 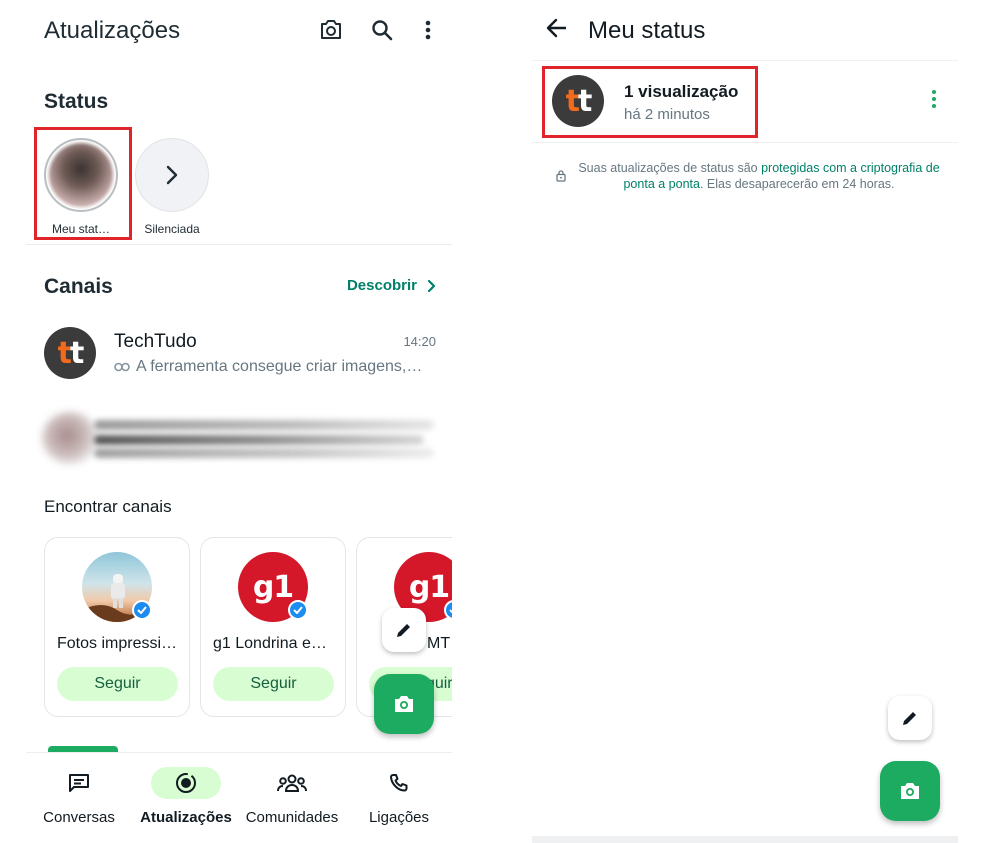 I want to click on back-arrow-icon, so click(x=557, y=30).